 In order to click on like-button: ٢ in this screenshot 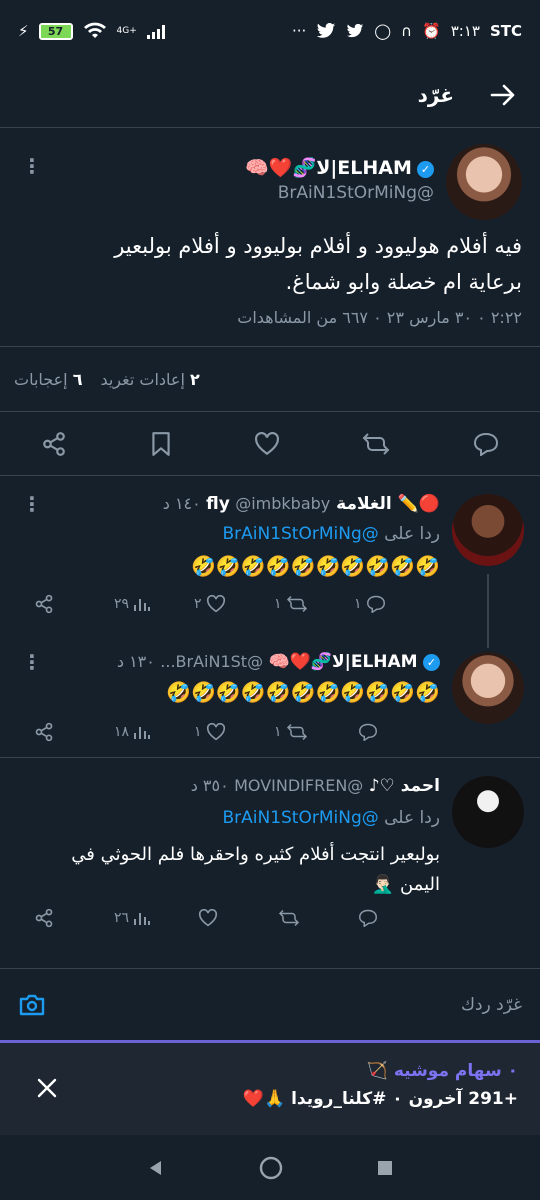, I will do `click(234, 604)`.